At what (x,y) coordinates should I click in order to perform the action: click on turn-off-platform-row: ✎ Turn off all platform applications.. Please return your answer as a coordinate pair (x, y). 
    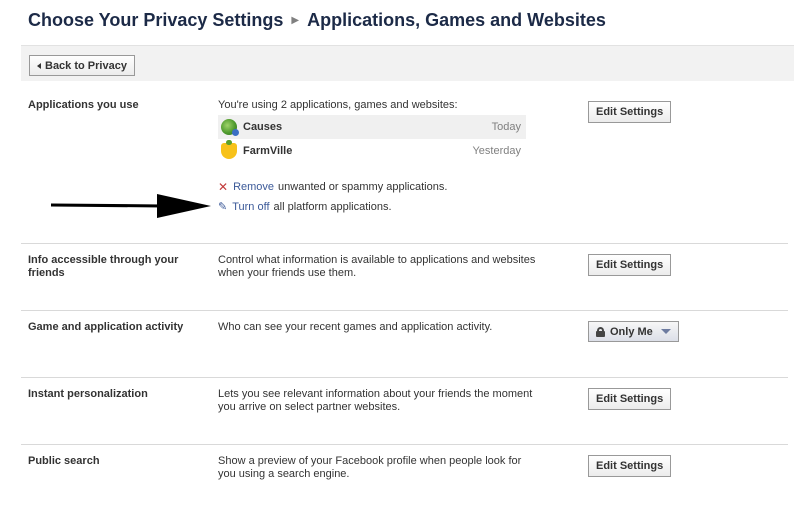
    Looking at the image, I should click on (305, 207).